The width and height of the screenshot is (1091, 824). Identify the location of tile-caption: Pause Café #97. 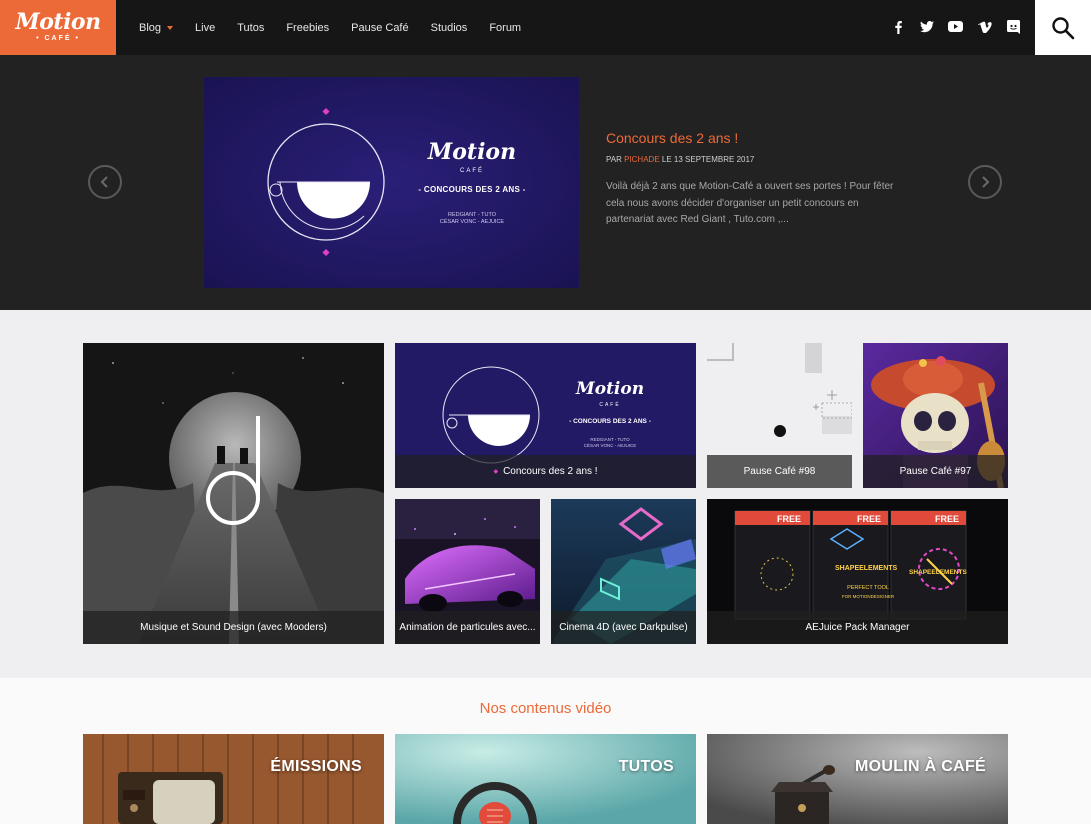
(935, 471).